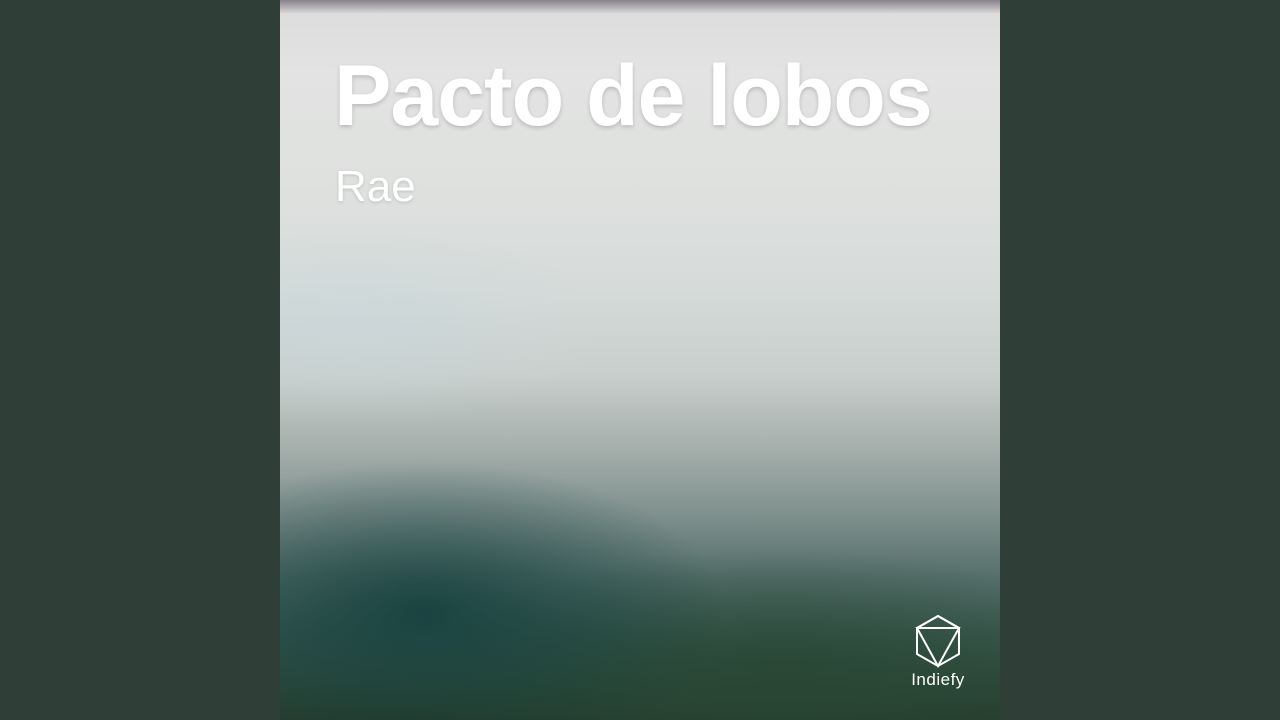 The width and height of the screenshot is (1280, 720). Describe the element at coordinates (938, 641) in the screenshot. I see `indiefy-logo-icon` at that location.